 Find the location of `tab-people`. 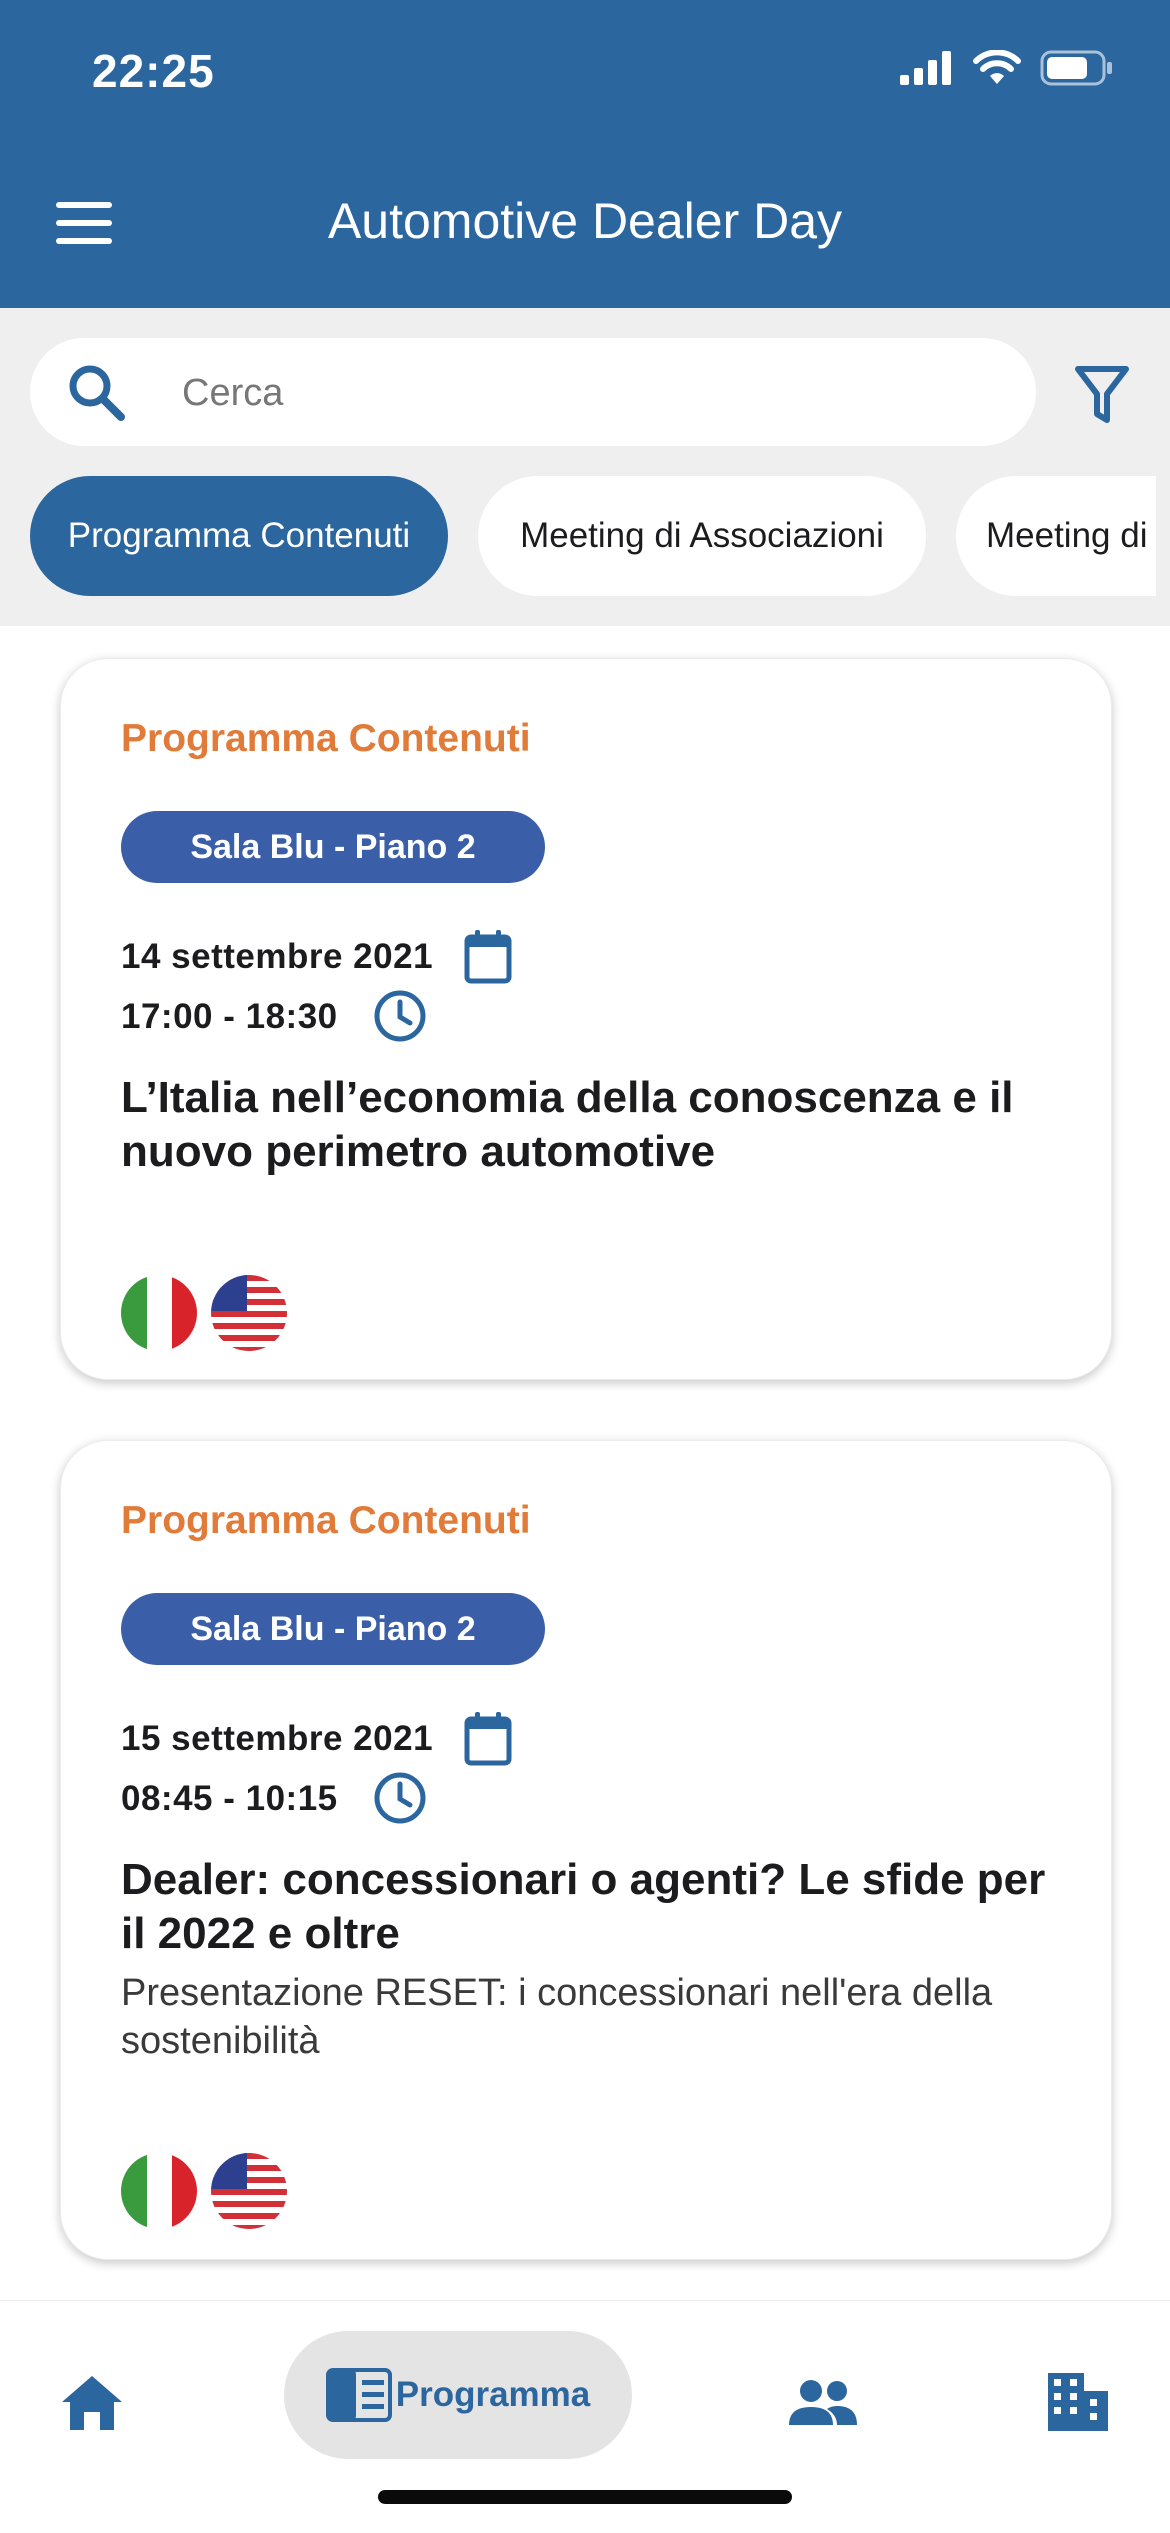

tab-people is located at coordinates (823, 2403).